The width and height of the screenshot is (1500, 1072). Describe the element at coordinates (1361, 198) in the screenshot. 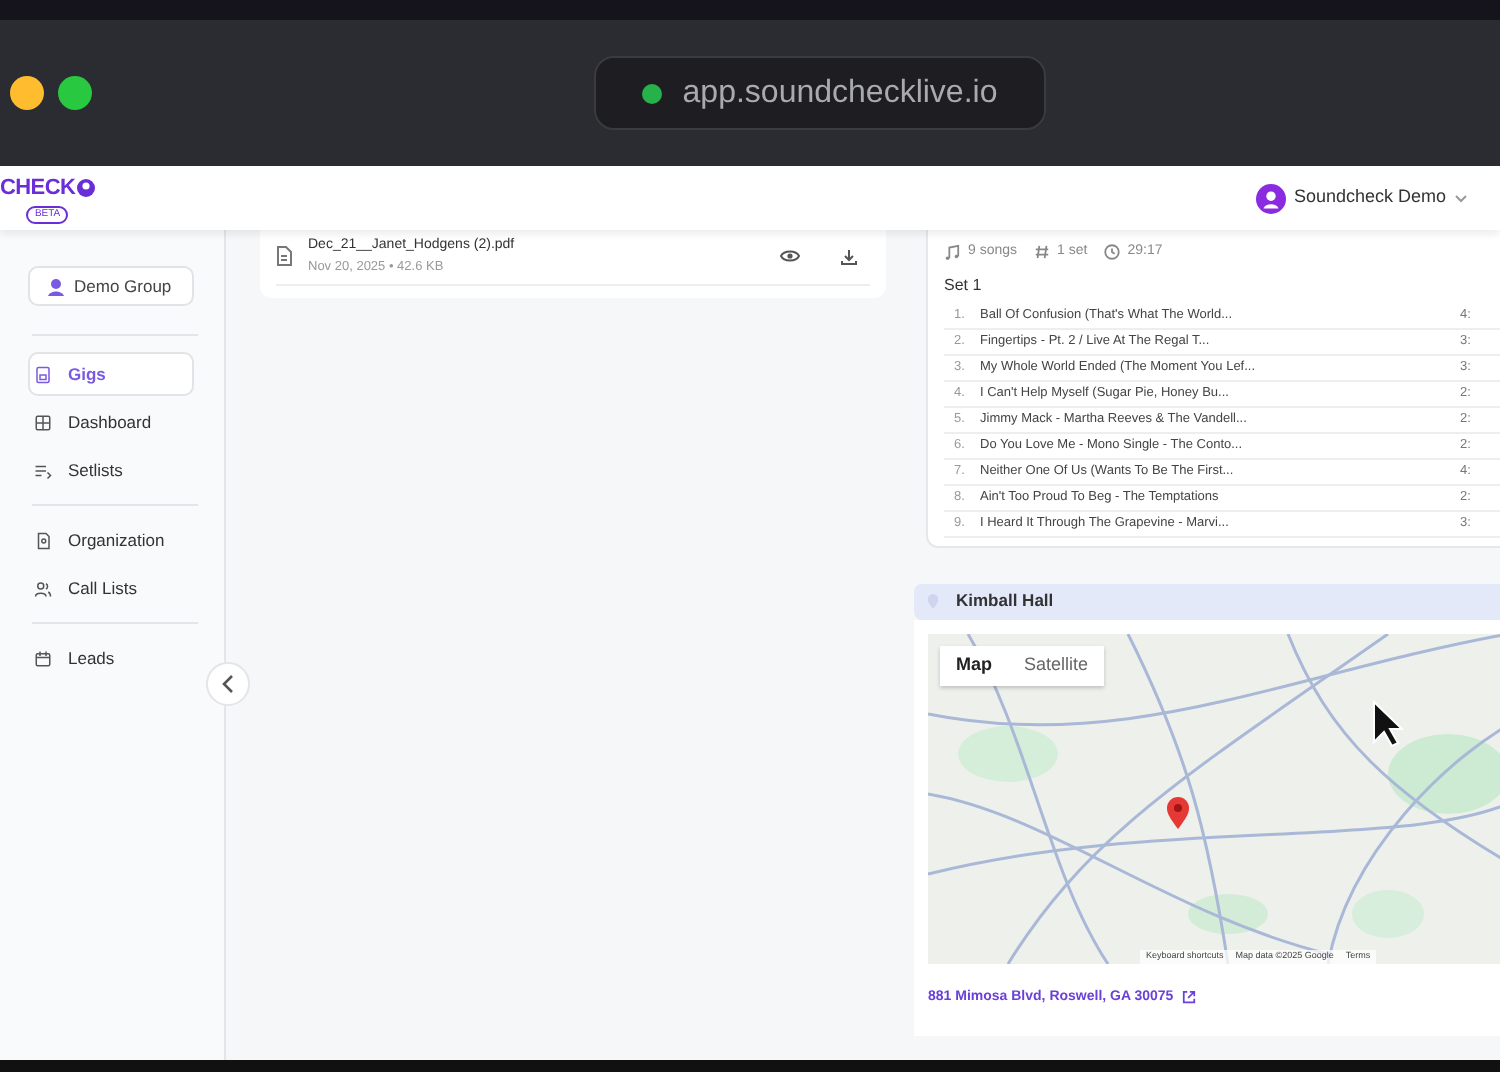

I see `account-menu: Soundcheck Demo` at that location.